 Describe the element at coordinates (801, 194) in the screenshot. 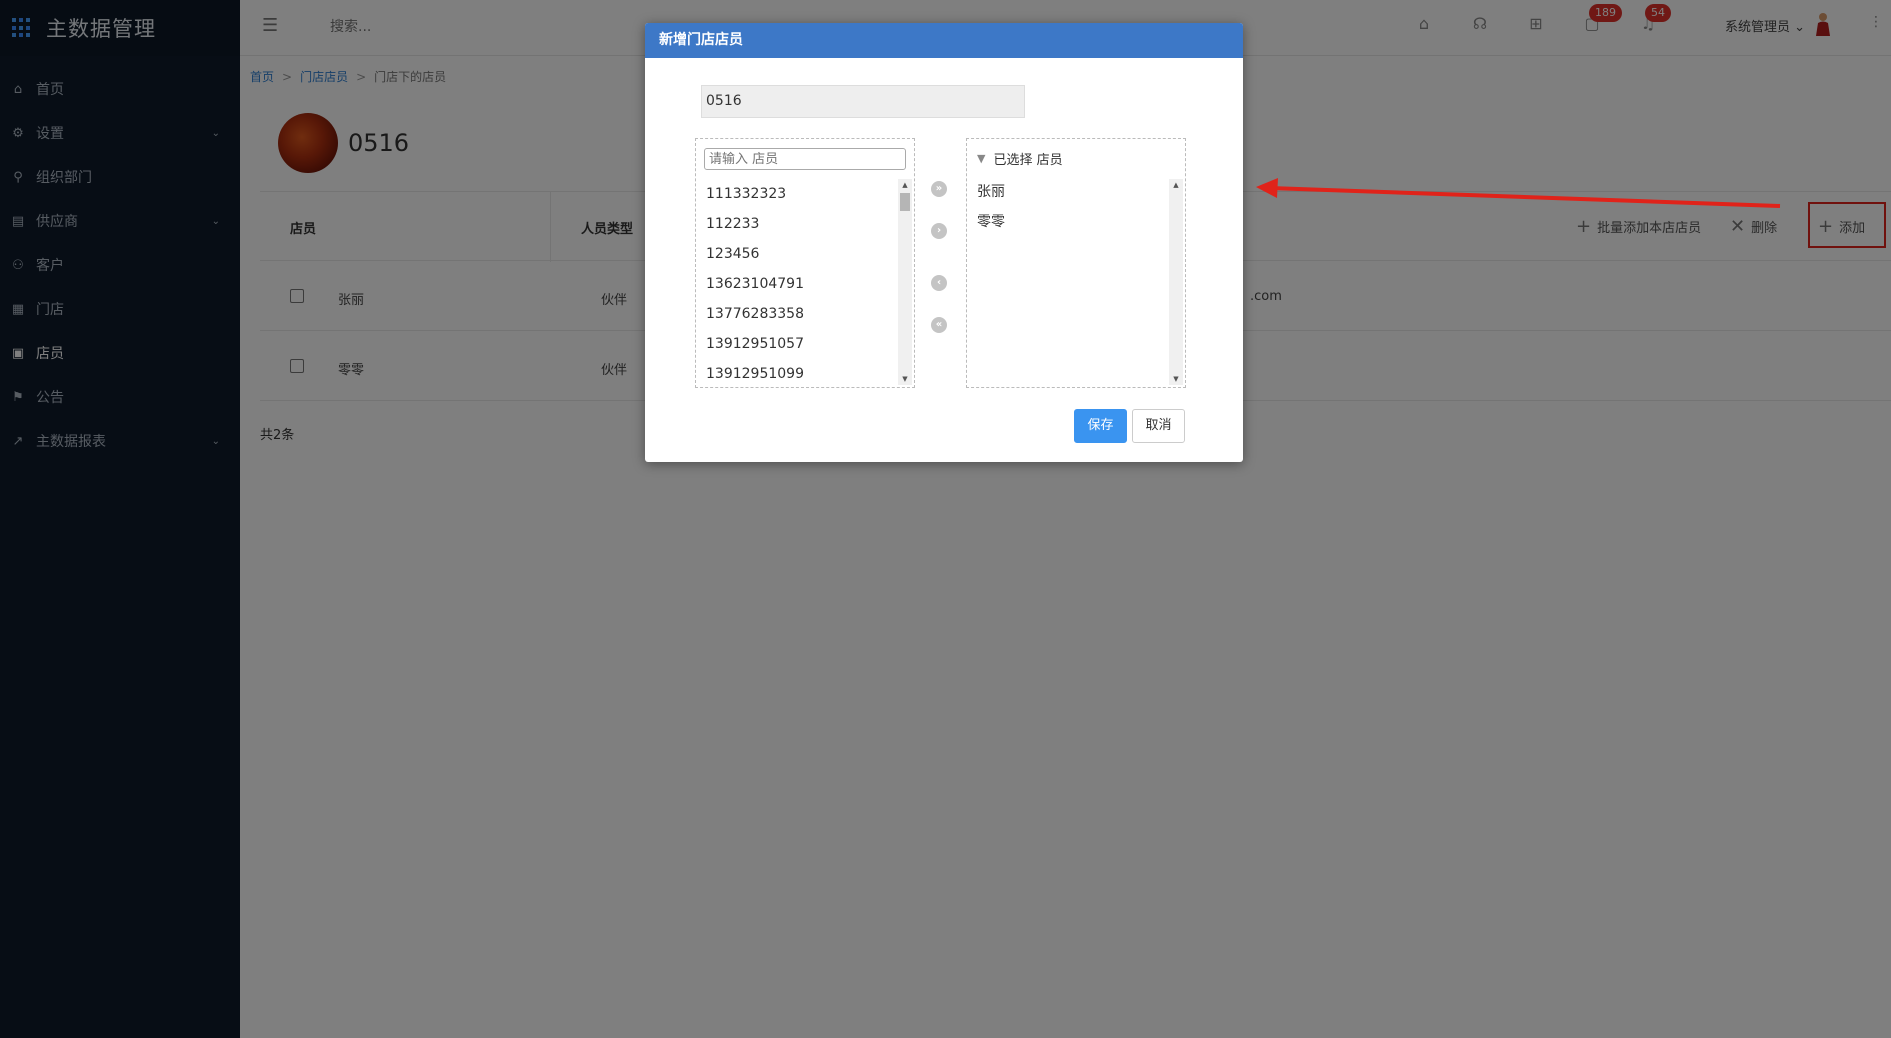

I see `list-item: 111332323` at that location.